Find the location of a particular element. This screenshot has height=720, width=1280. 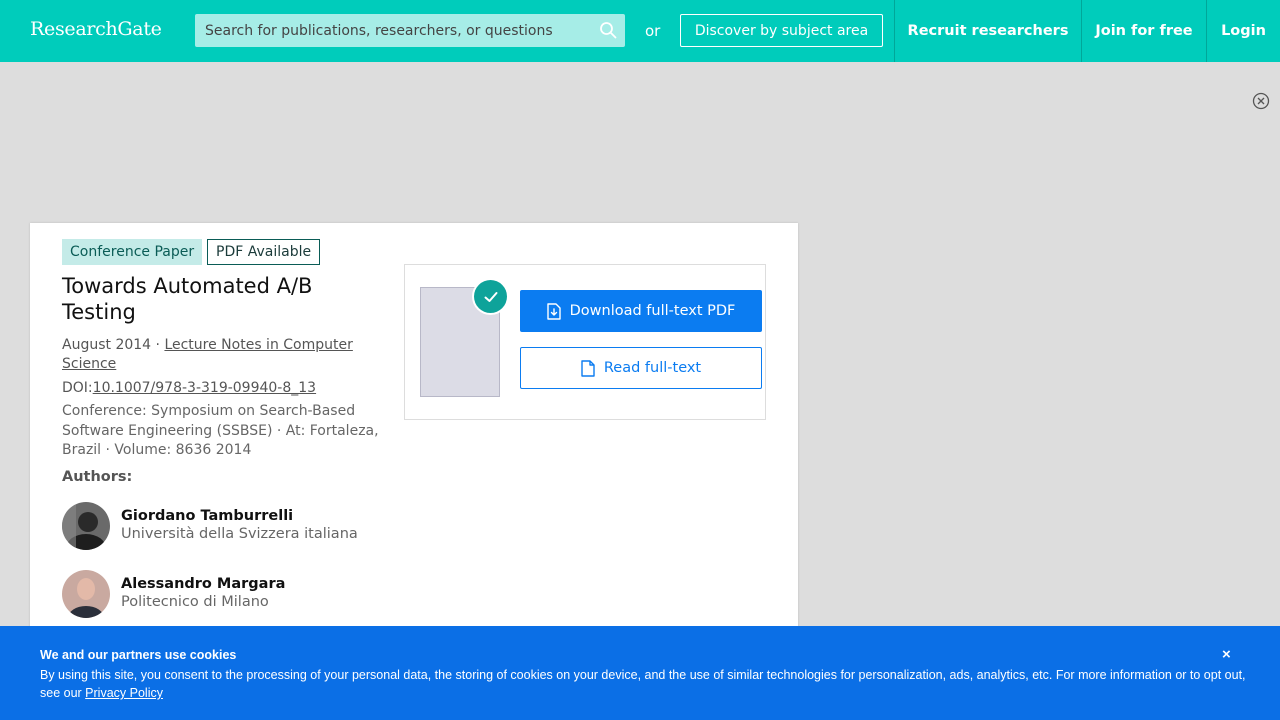

search-box is located at coordinates (410, 30).